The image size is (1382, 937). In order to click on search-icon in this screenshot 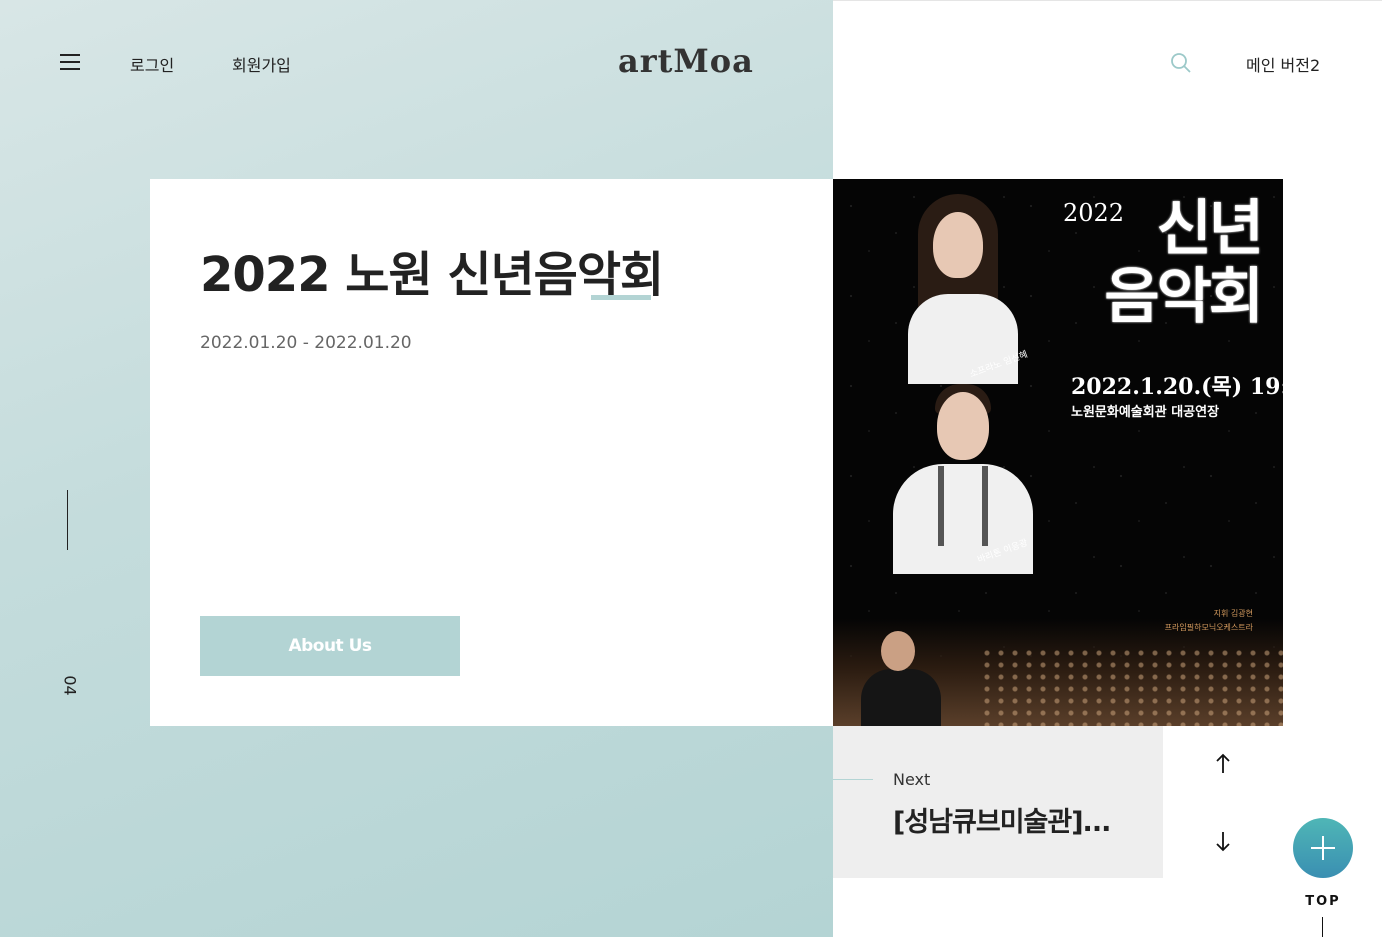, I will do `click(1181, 63)`.